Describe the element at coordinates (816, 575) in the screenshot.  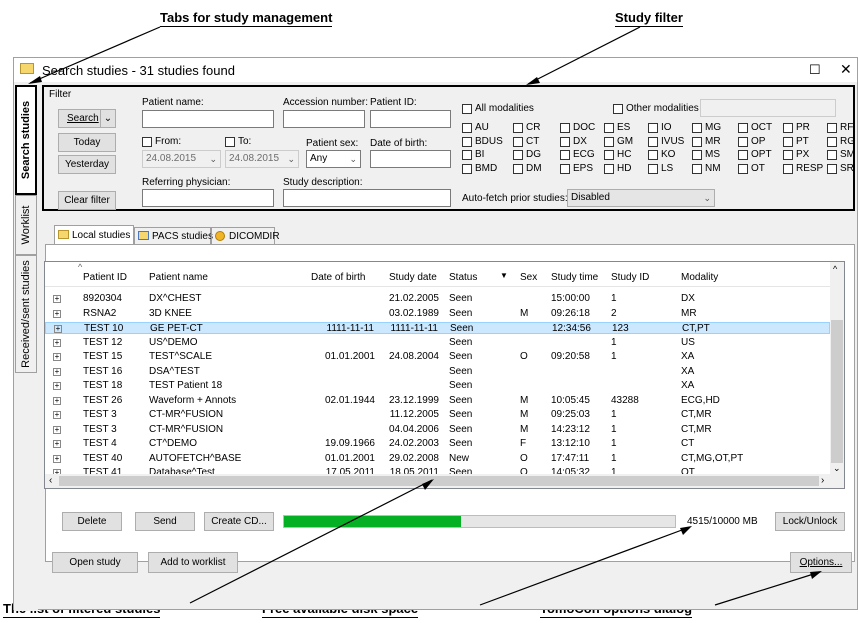
I see `arrowhead-options` at that location.